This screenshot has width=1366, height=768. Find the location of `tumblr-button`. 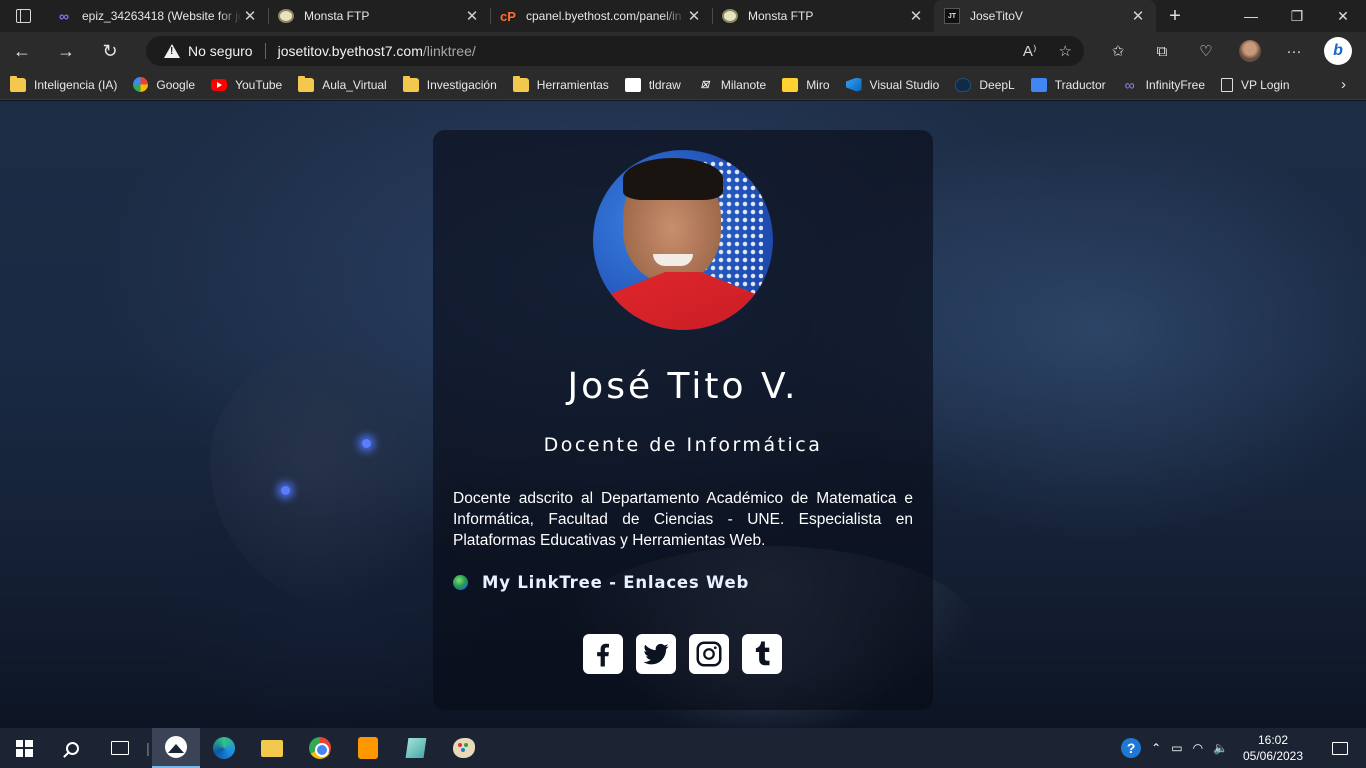

tumblr-button is located at coordinates (762, 654).